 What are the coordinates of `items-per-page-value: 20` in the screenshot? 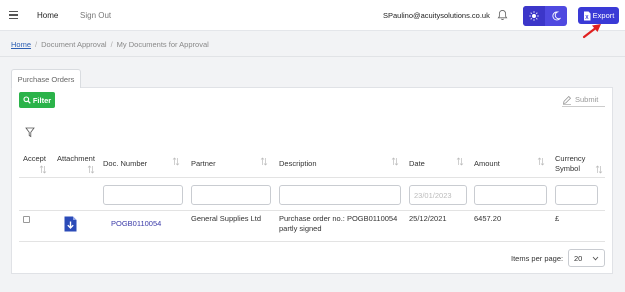 It's located at (578, 258).